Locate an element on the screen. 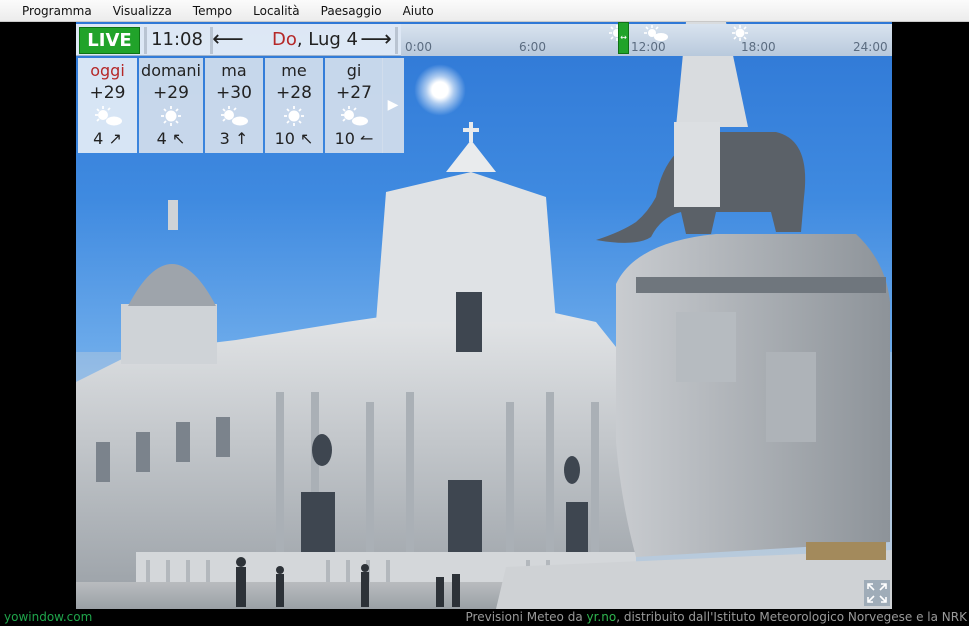 This screenshot has height=626, width=969. menu-tempo: Tempo is located at coordinates (214, 11).